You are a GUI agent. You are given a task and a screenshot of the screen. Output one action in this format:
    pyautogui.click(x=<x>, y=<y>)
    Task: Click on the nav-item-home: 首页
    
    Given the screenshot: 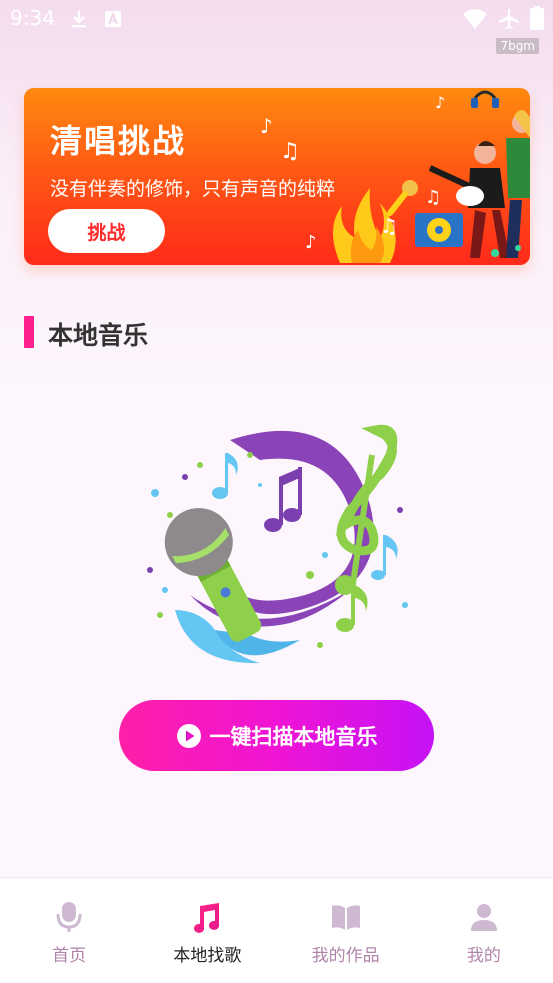 What is the action you would take?
    pyautogui.click(x=69, y=930)
    